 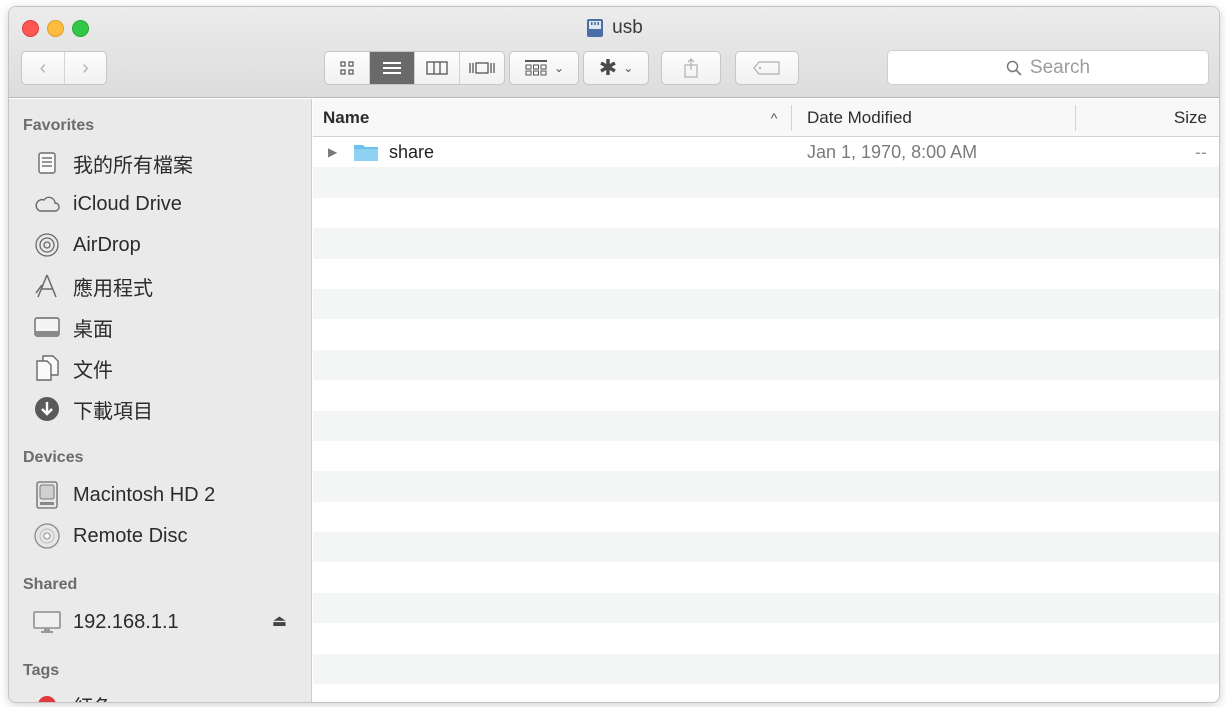 I want to click on sidebar-item-icloud-drive: iCloud Drive, so click(x=168, y=204).